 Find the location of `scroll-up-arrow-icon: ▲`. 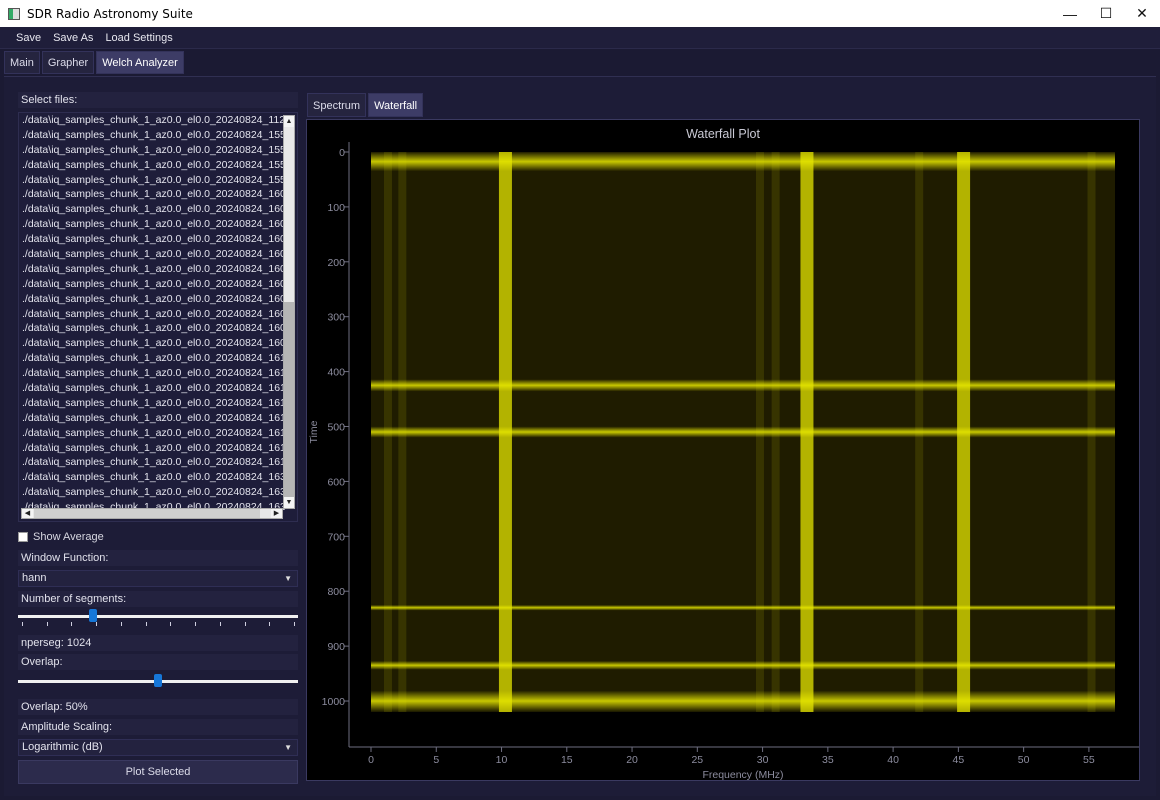

scroll-up-arrow-icon: ▲ is located at coordinates (289, 121).